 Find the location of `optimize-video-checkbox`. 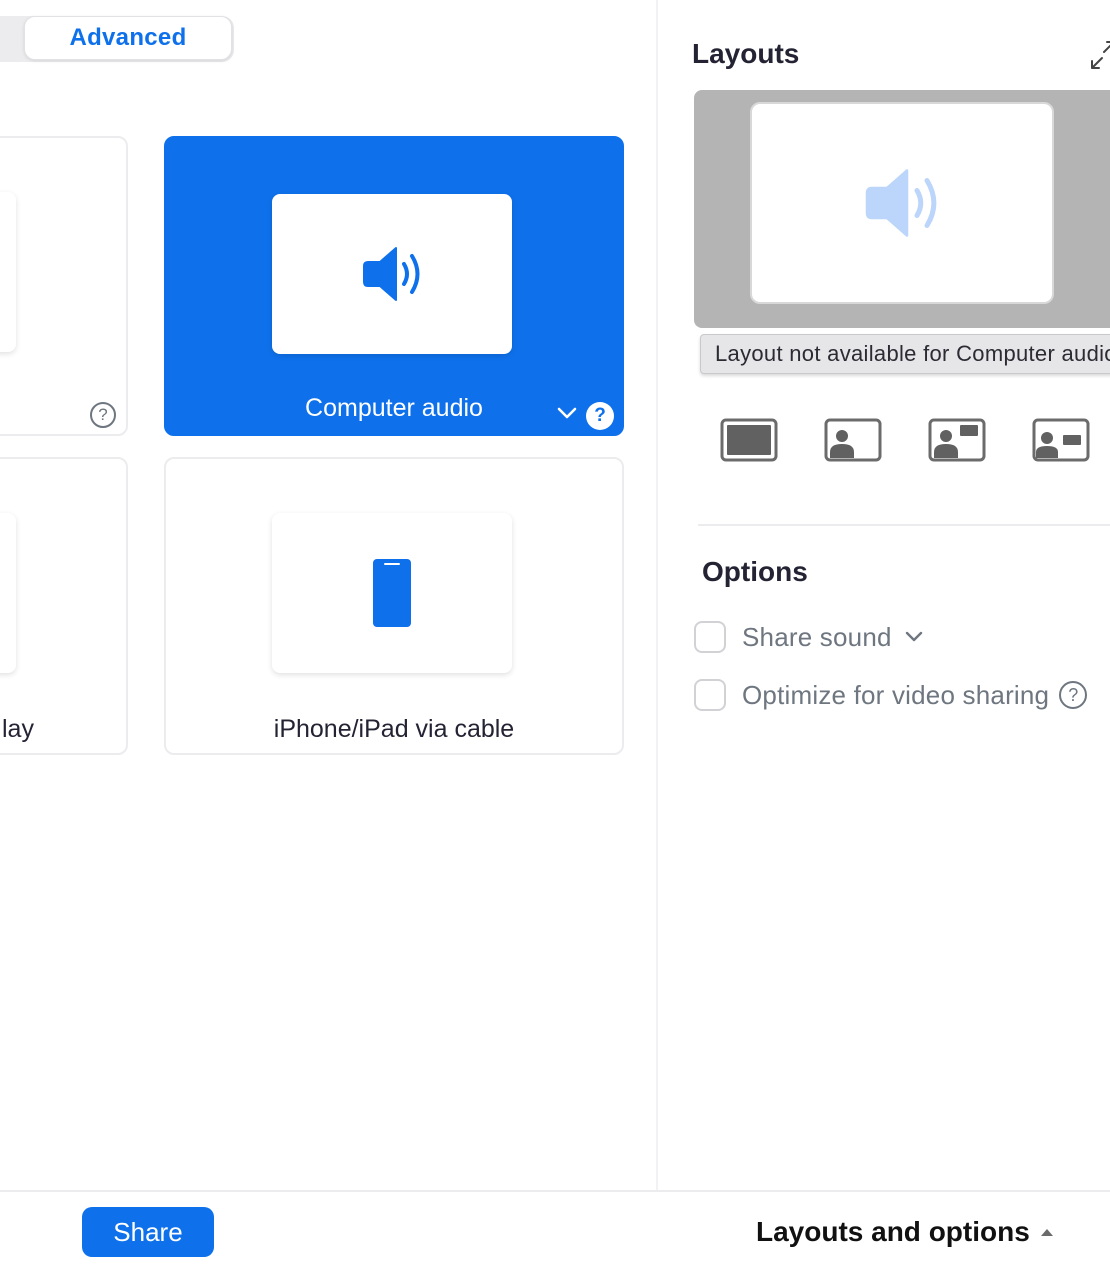

optimize-video-checkbox is located at coordinates (710, 695).